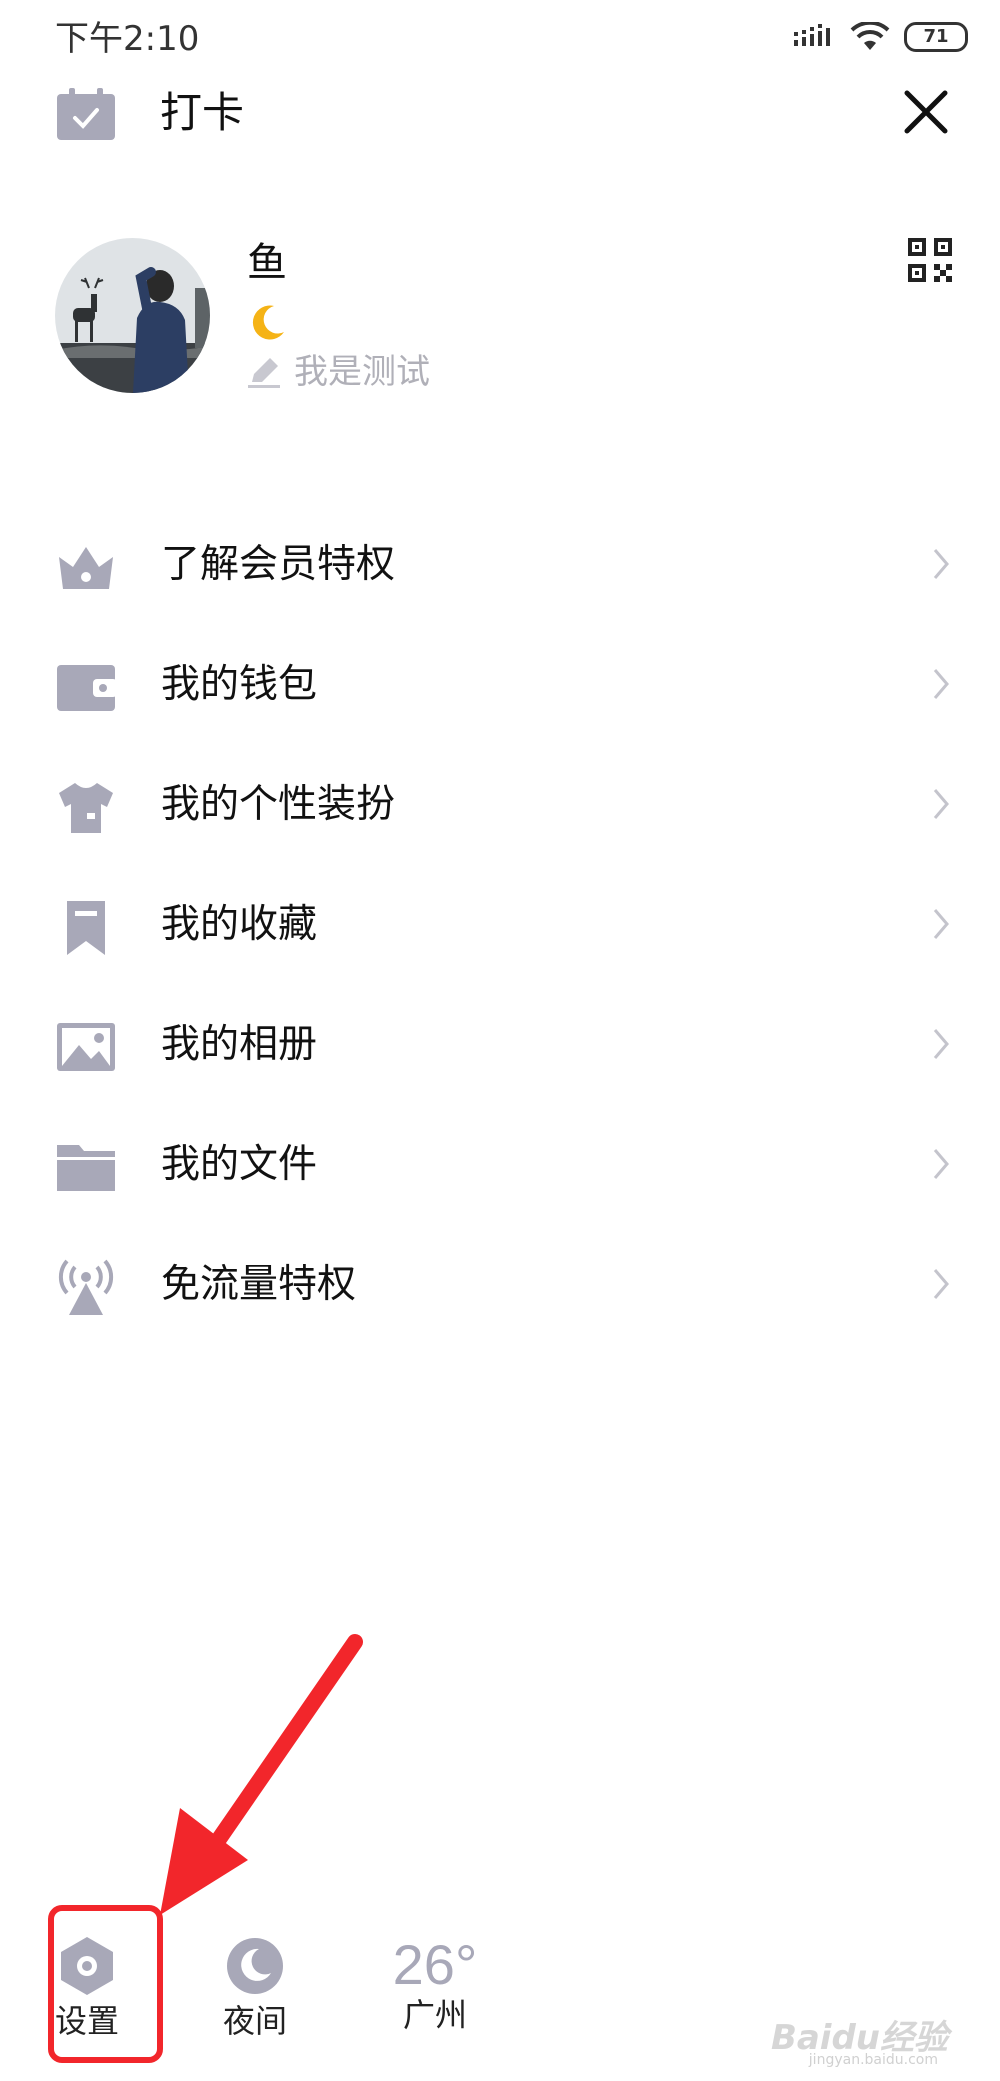 The width and height of the screenshot is (1000, 2081). What do you see at coordinates (812, 35) in the screenshot?
I see `signal-icon` at bounding box center [812, 35].